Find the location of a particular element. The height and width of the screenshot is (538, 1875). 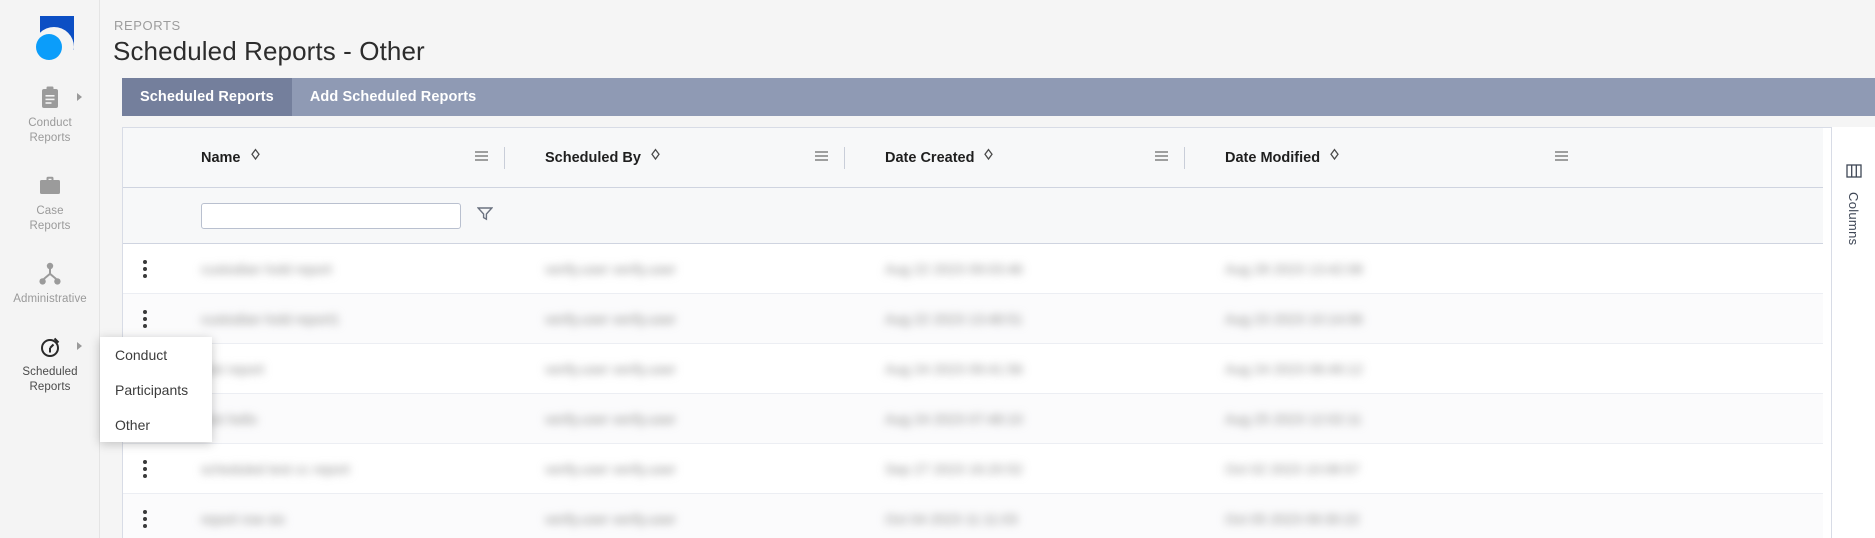

table-cell-date-created: Aug 24 2023 09:41:56 is located at coordinates (1033, 368).